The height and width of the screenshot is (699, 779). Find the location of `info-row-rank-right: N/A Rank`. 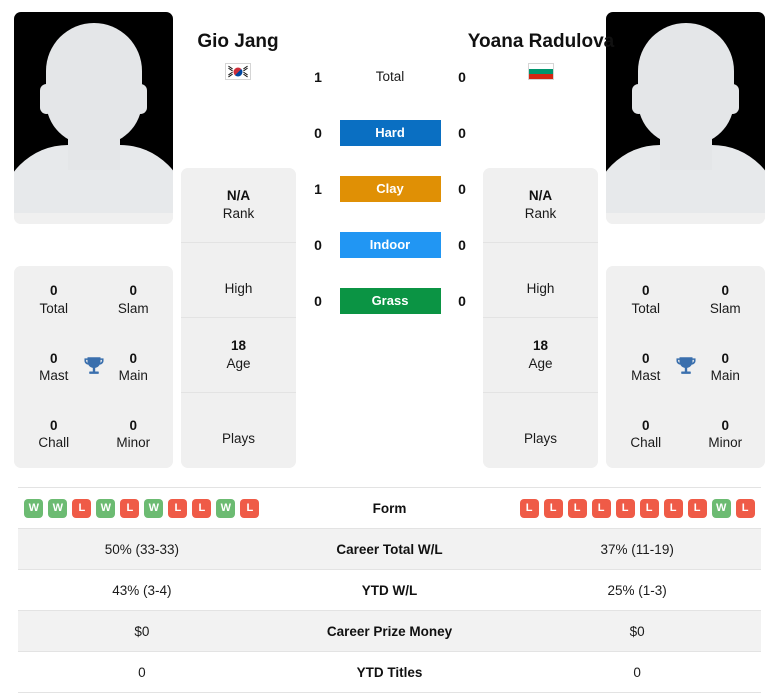

info-row-rank-right: N/A Rank is located at coordinates (540, 205).